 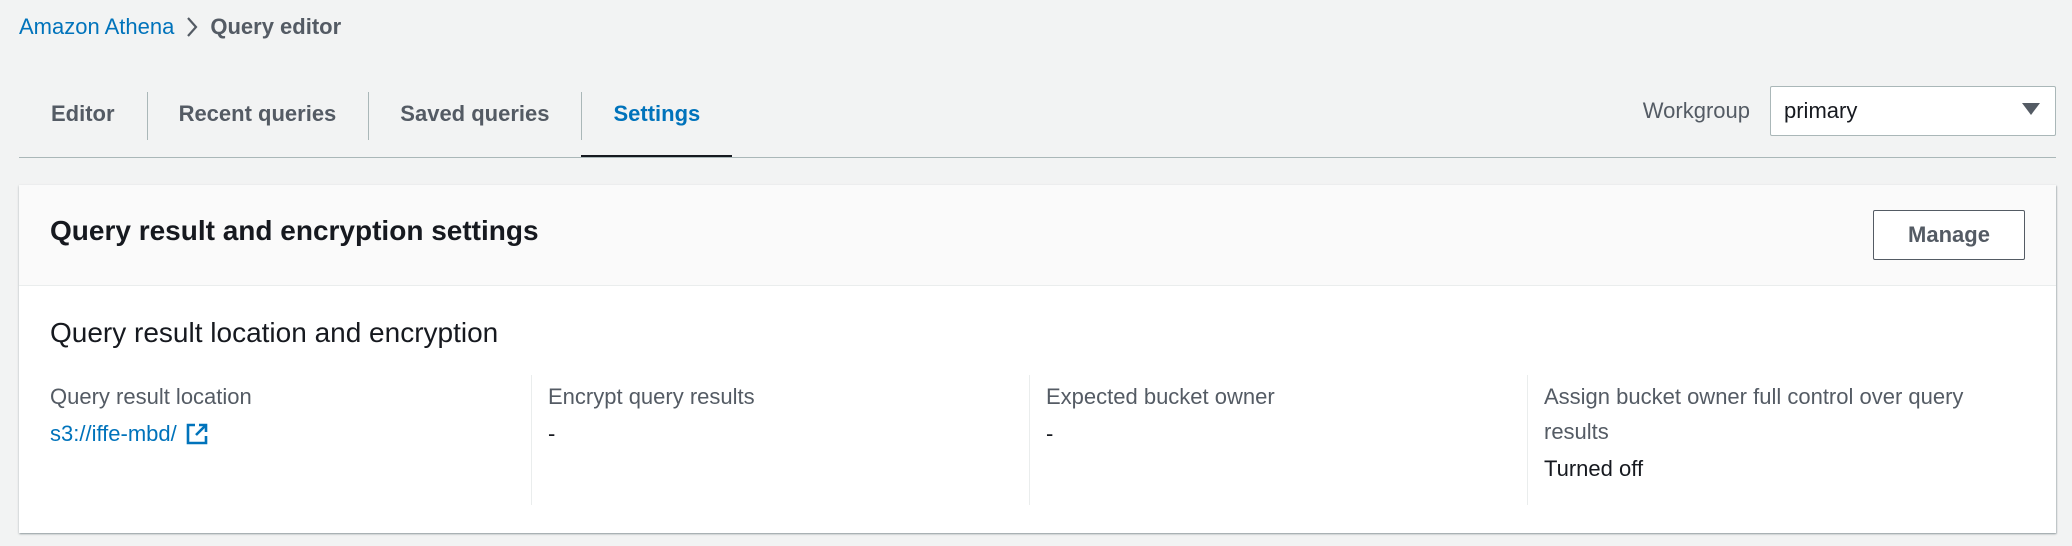 I want to click on encrypt-query-results-column: Encrypt query results -, so click(x=780, y=440).